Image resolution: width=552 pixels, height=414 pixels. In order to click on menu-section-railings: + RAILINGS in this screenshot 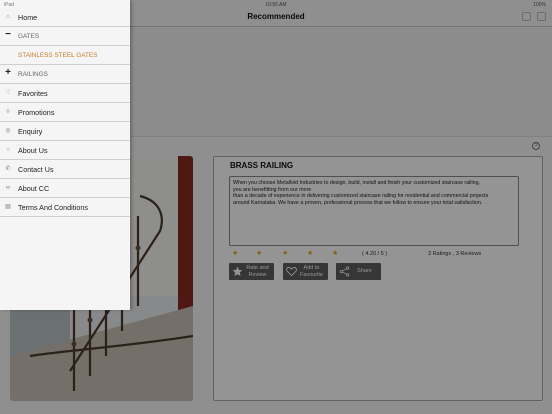, I will do `click(65, 74)`.